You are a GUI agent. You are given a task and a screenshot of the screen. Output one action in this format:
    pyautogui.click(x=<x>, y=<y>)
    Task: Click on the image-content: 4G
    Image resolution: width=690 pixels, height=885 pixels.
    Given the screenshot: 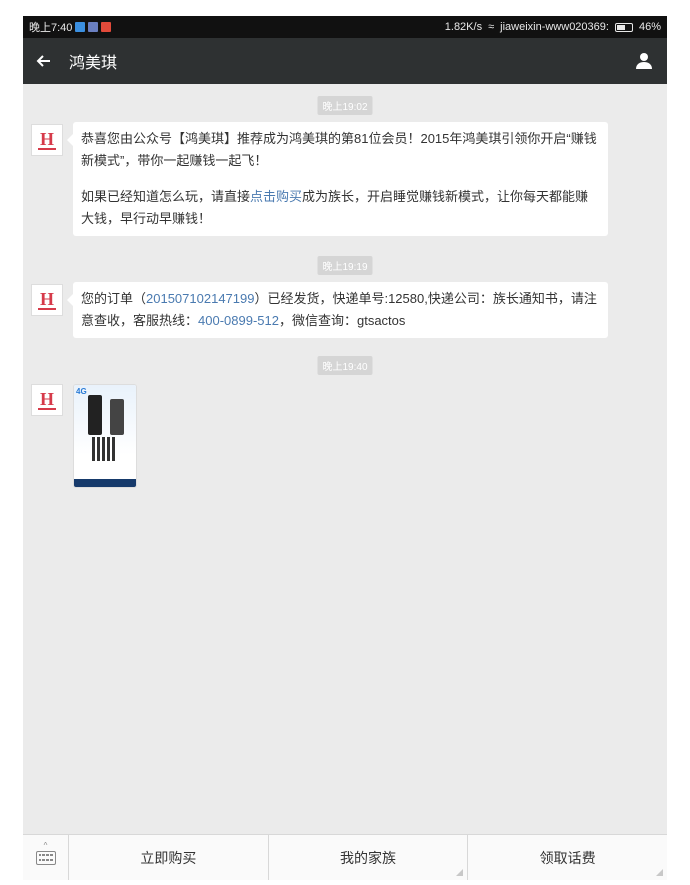 What is the action you would take?
    pyautogui.click(x=105, y=423)
    